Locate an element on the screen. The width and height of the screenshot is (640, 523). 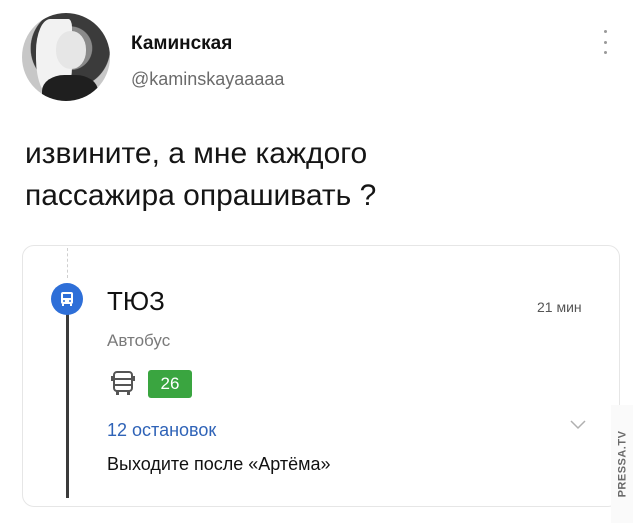
transport-mode: Автобус is located at coordinates (139, 340).